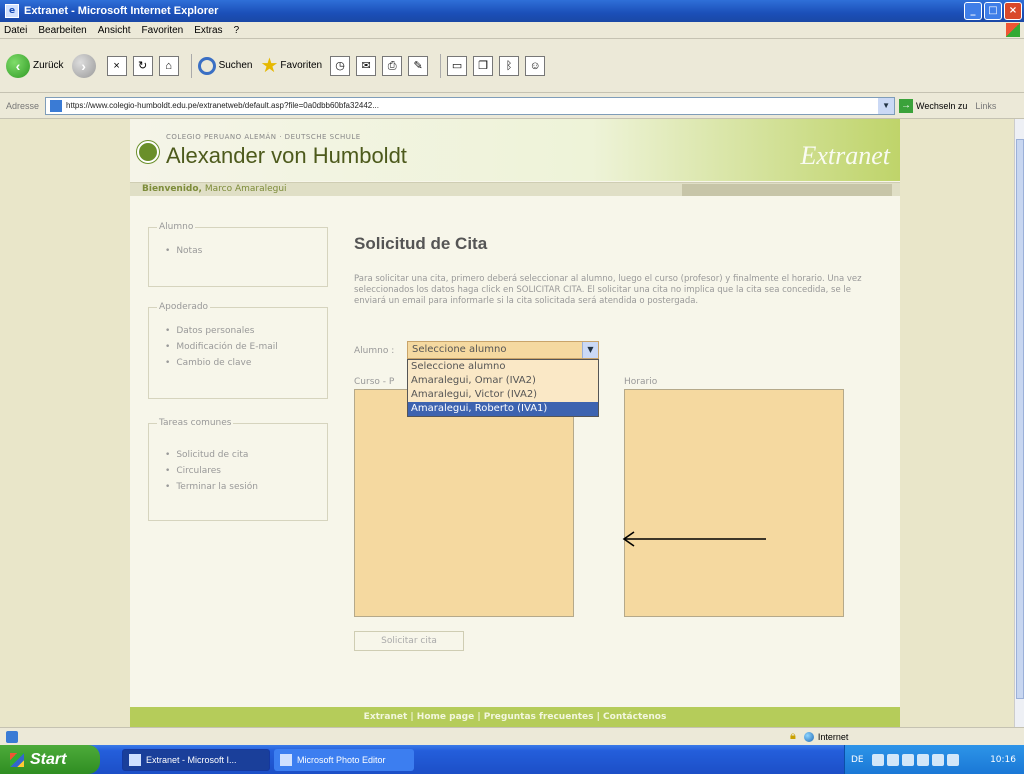 Image resolution: width=1024 pixels, height=774 pixels. Describe the element at coordinates (56, 105) in the screenshot. I see `page-icon` at that location.